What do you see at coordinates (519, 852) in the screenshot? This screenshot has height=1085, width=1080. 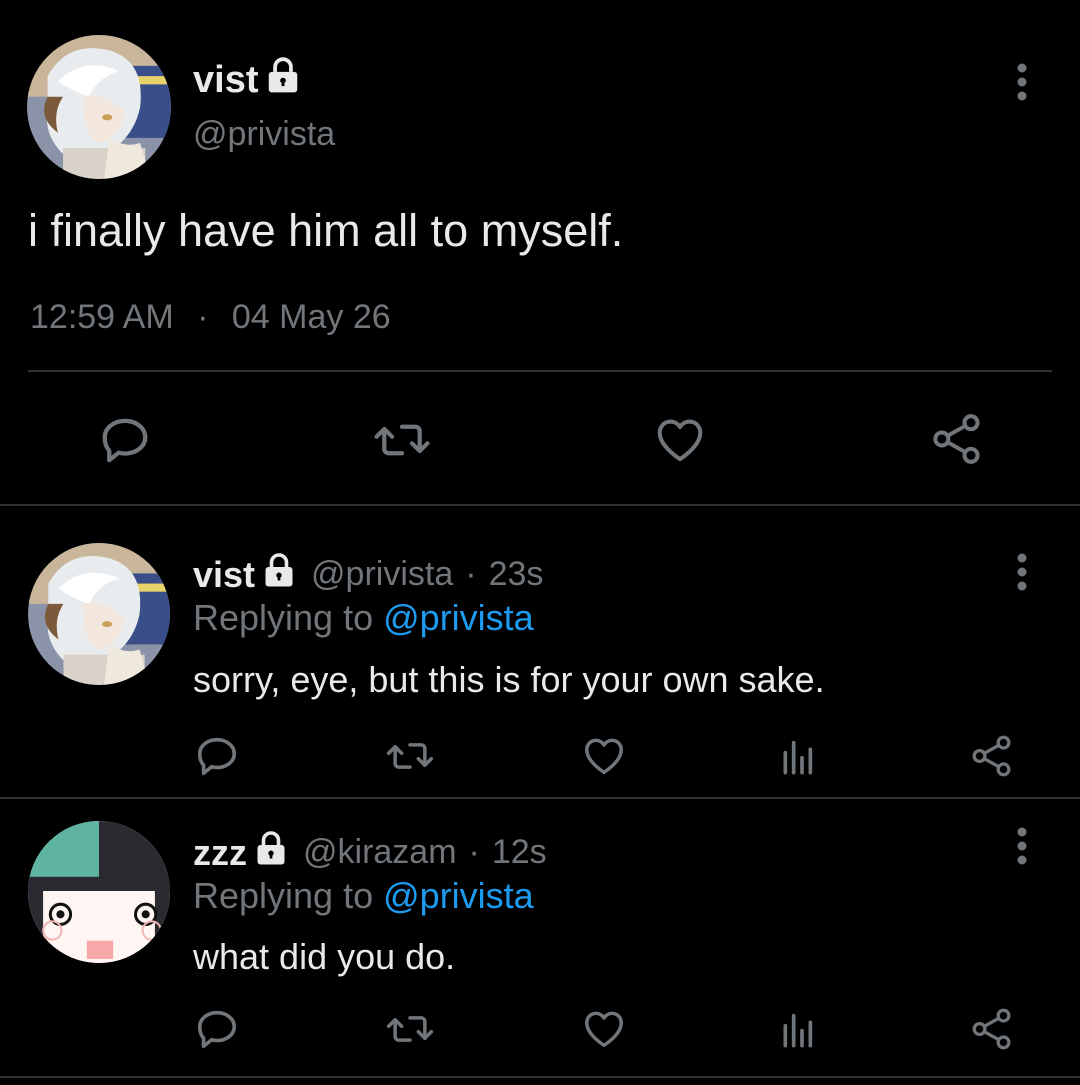 I see `tweet-age: 12s` at bounding box center [519, 852].